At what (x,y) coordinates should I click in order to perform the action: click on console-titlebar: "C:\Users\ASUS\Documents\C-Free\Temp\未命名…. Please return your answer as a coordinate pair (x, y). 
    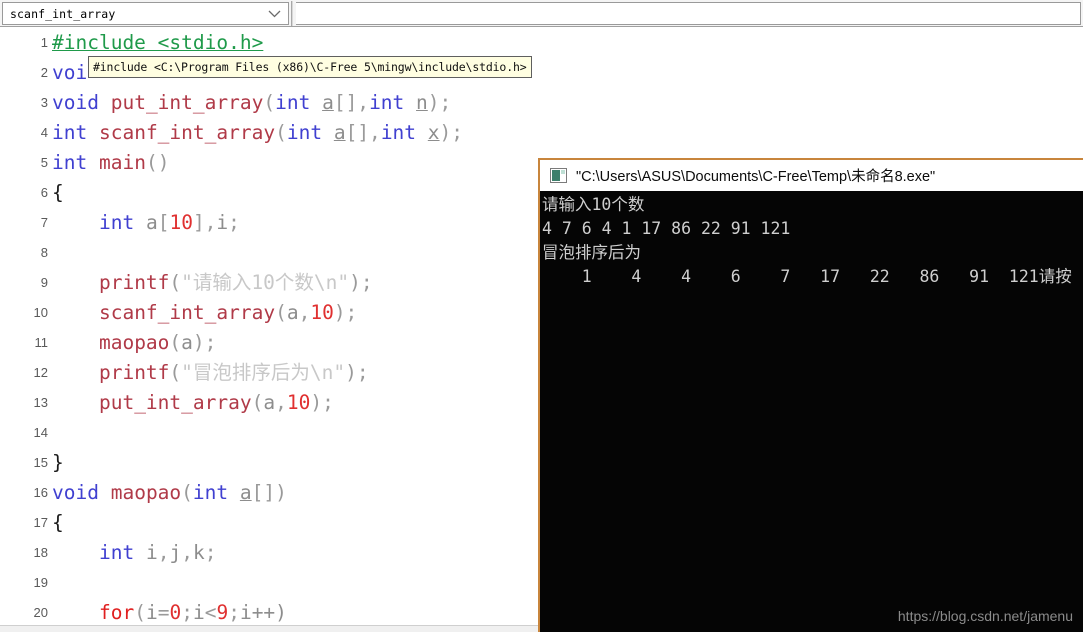
    Looking at the image, I should click on (811, 175).